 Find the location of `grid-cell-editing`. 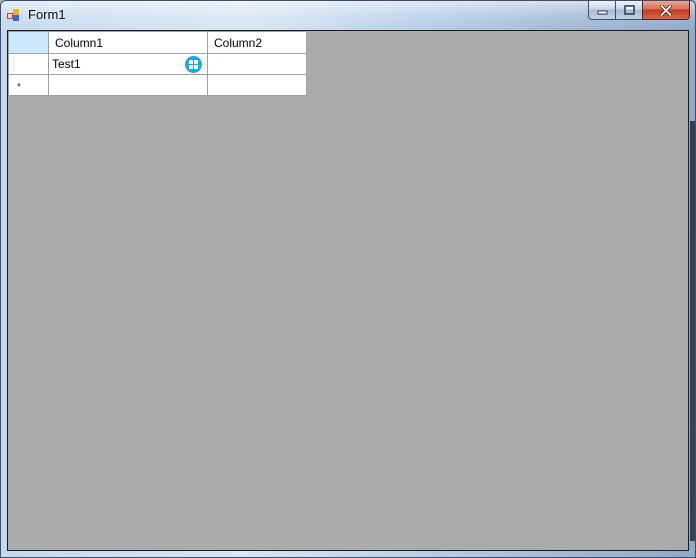

grid-cell-editing is located at coordinates (128, 64).